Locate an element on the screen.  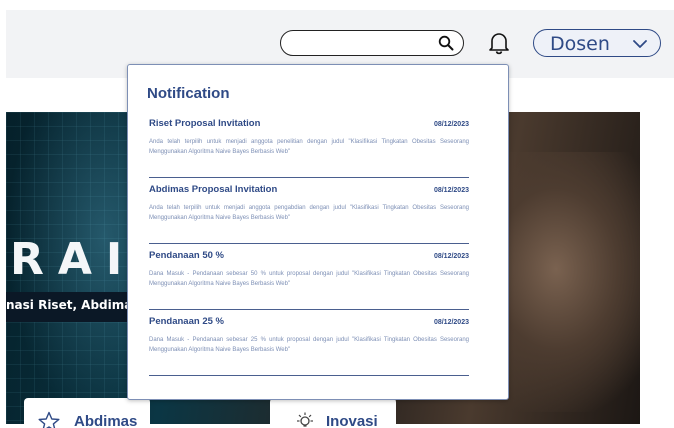
hero-title: RAI is located at coordinates (73, 259).